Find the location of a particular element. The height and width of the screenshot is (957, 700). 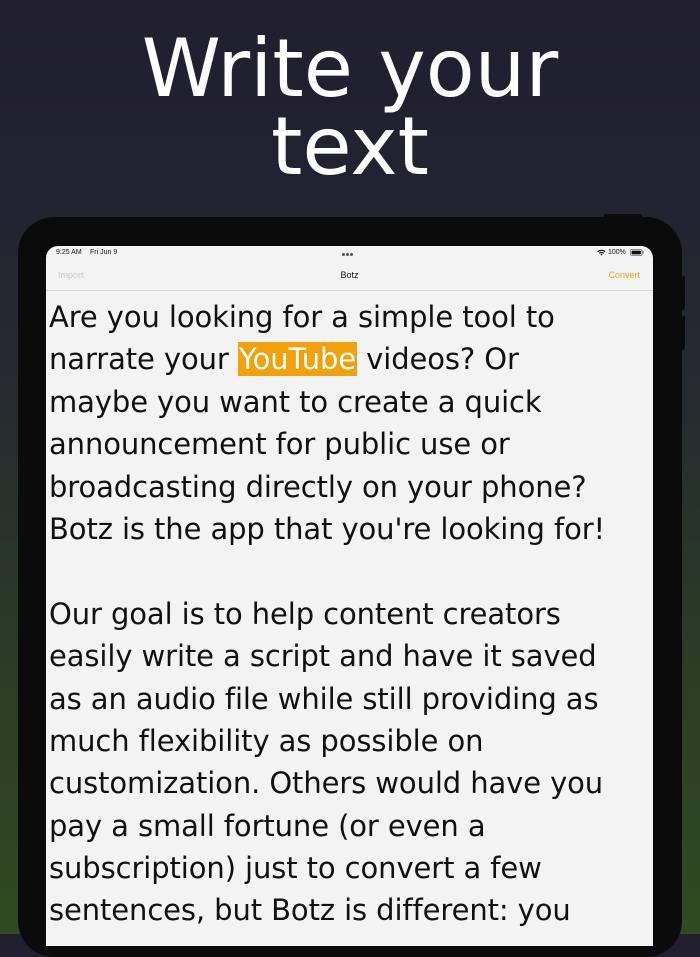

editor-line: maybe you want to create a quick is located at coordinates (295, 401).